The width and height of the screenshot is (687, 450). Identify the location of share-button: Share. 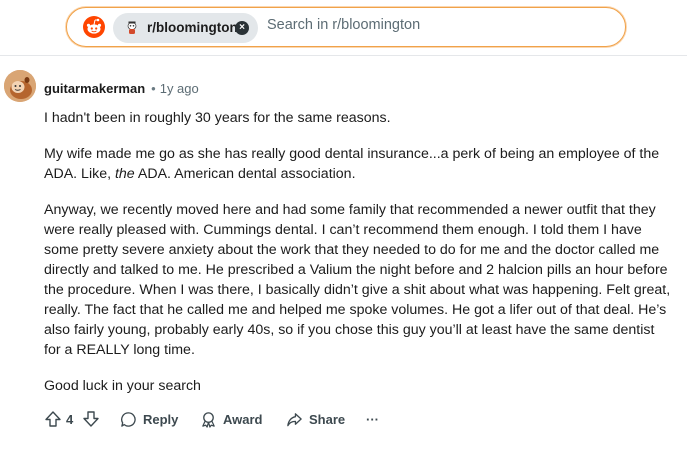
(315, 419).